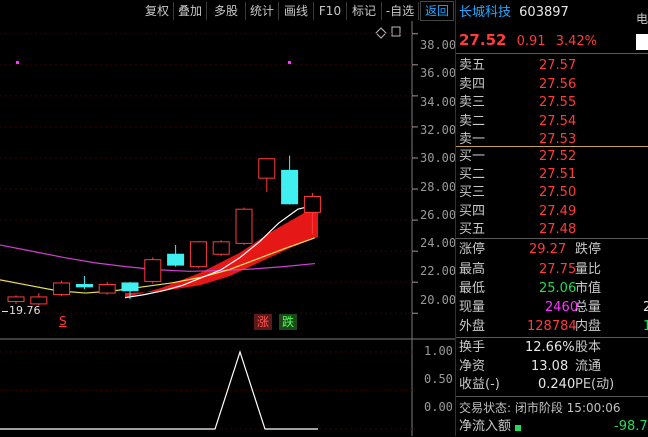 This screenshot has height=437, width=648. Describe the element at coordinates (558, 229) in the screenshot. I see `bid-price: 27.48` at that location.